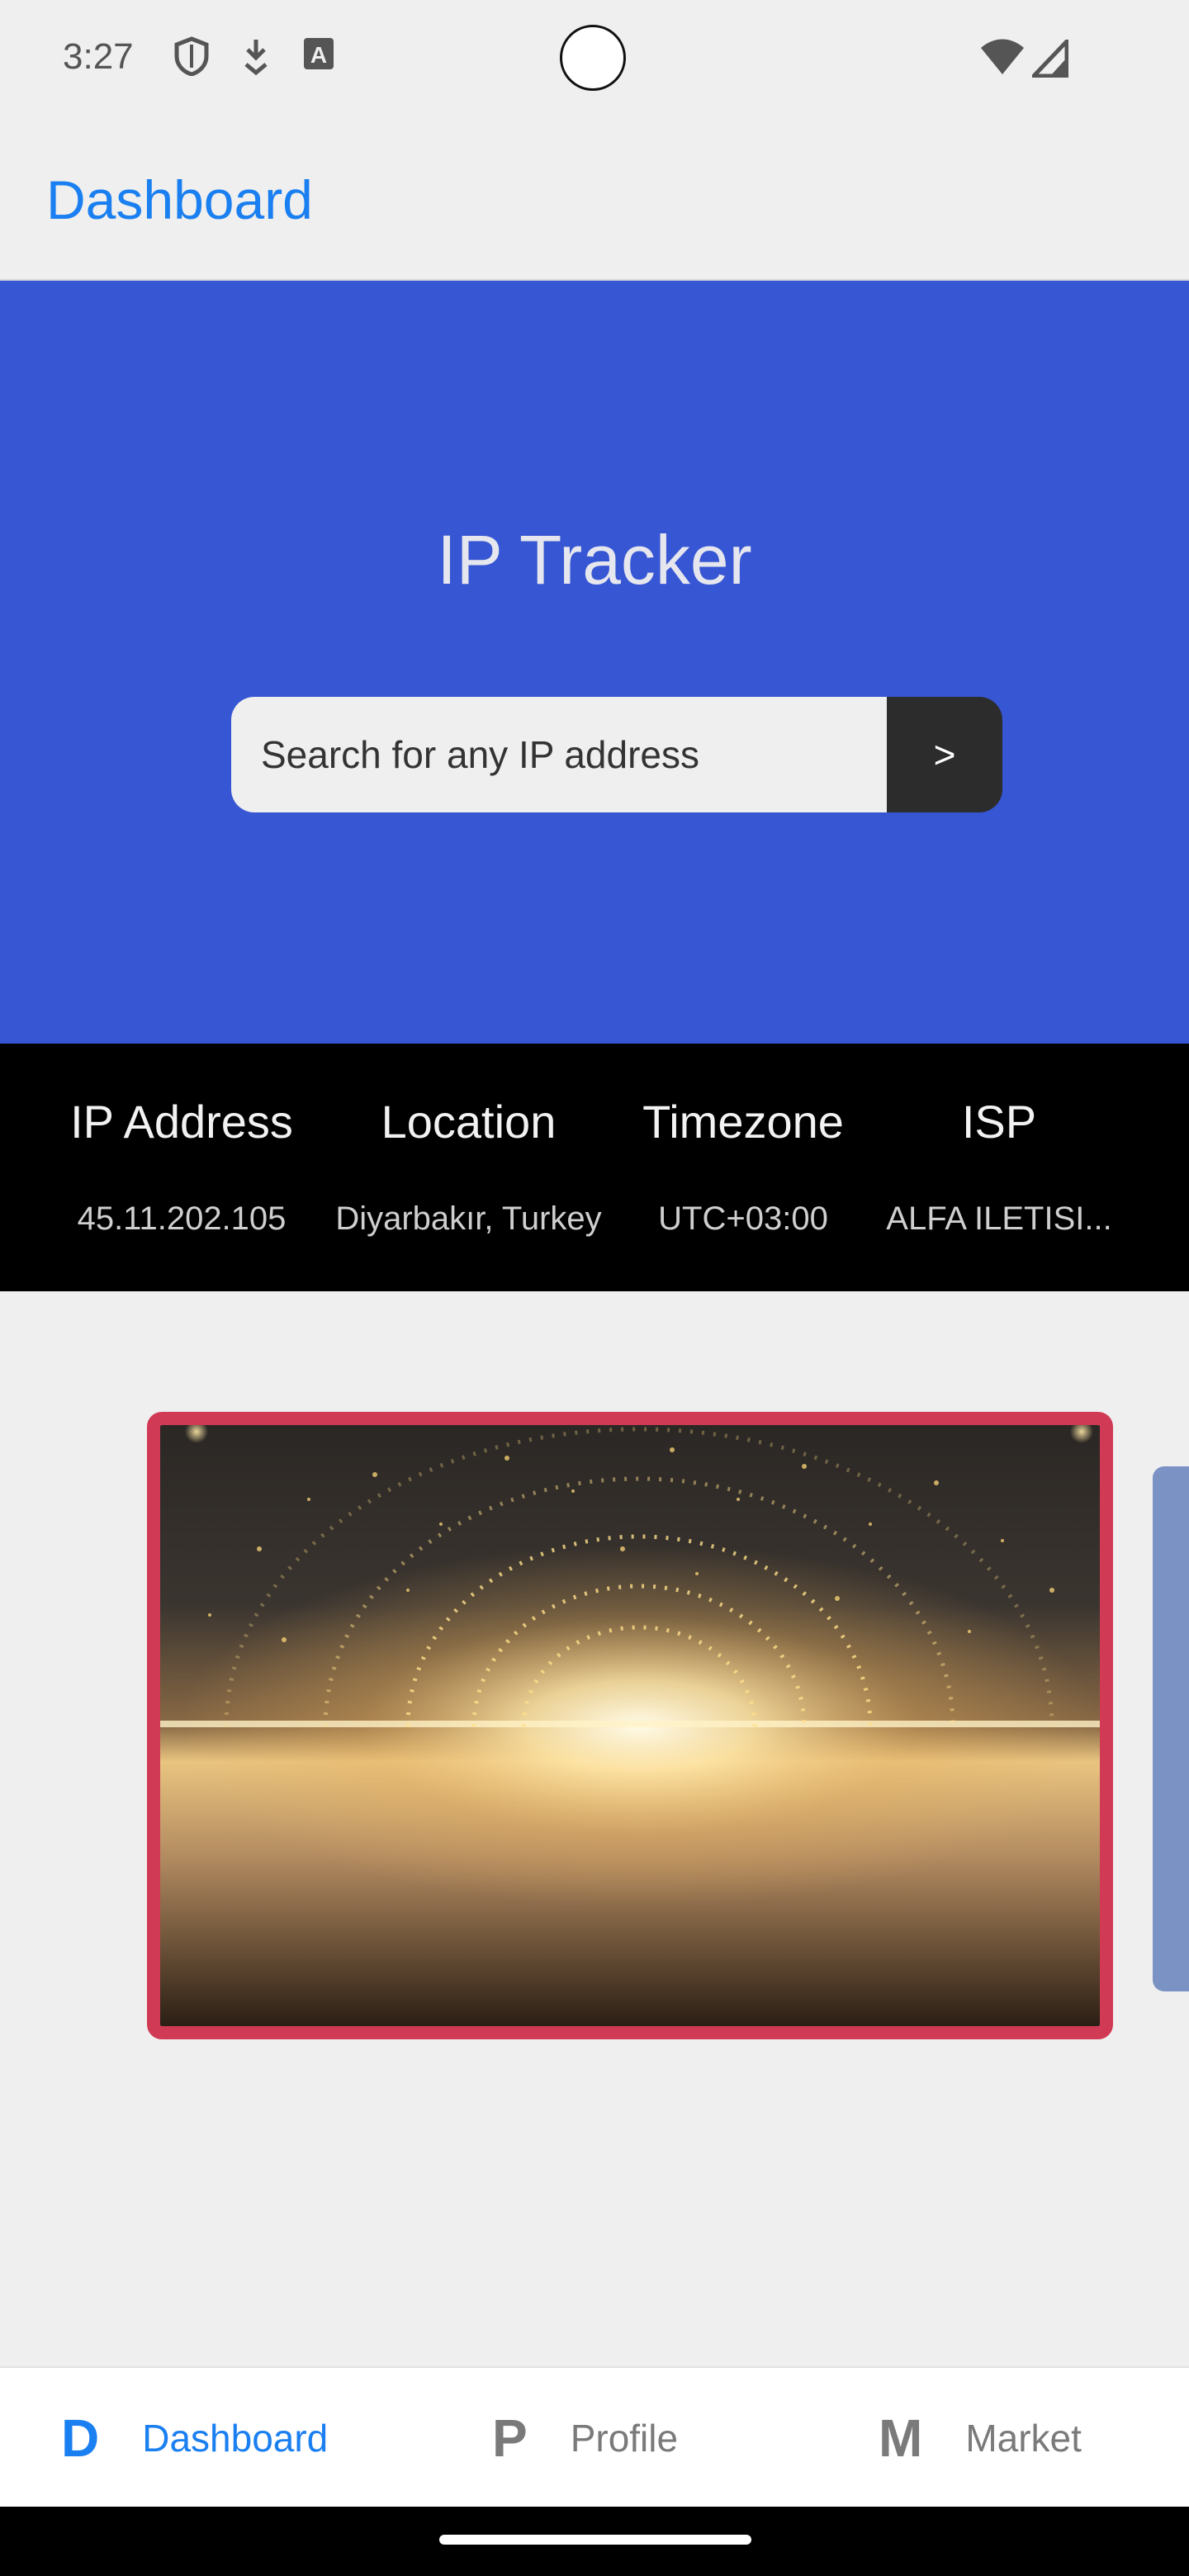  I want to click on info-value: UTC+03:00, so click(743, 1218).